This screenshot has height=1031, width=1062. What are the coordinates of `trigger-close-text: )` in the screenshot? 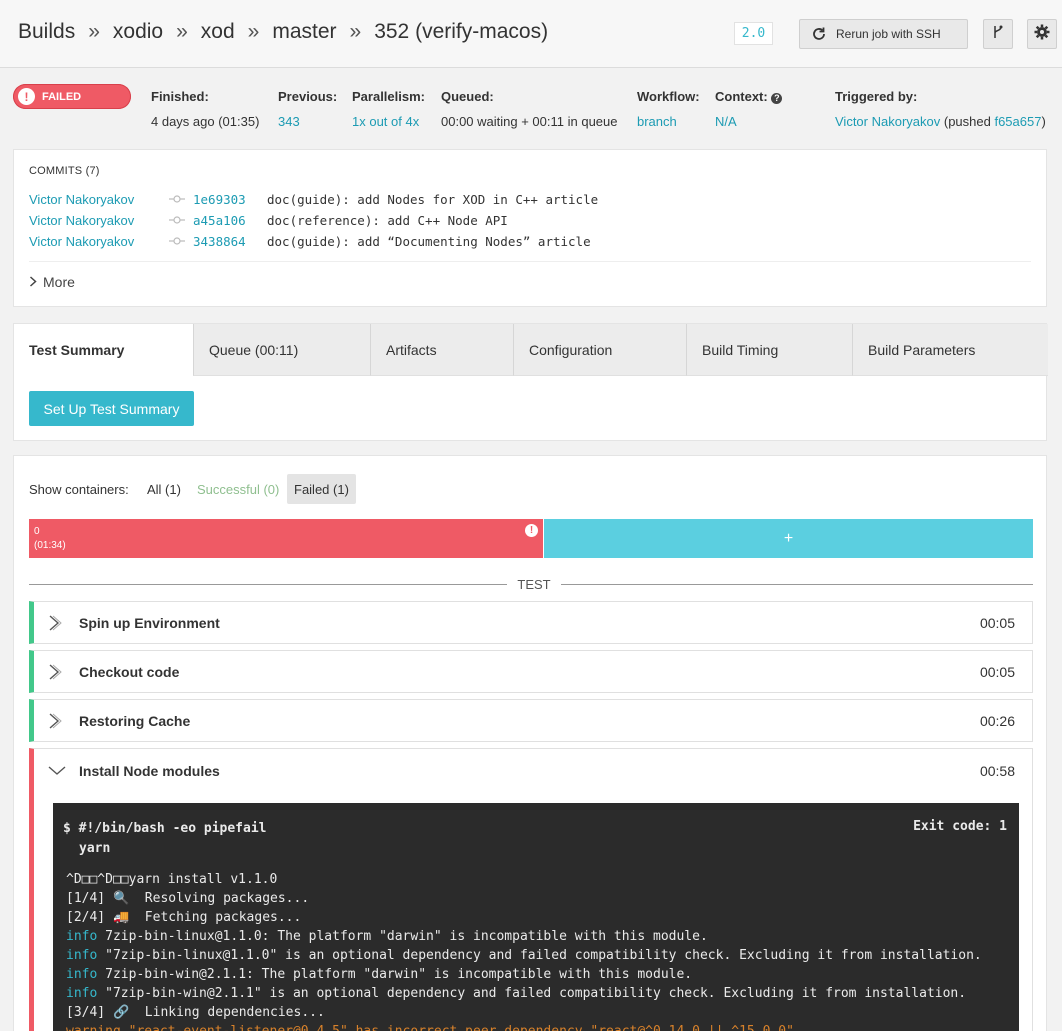 It's located at (1043, 121).